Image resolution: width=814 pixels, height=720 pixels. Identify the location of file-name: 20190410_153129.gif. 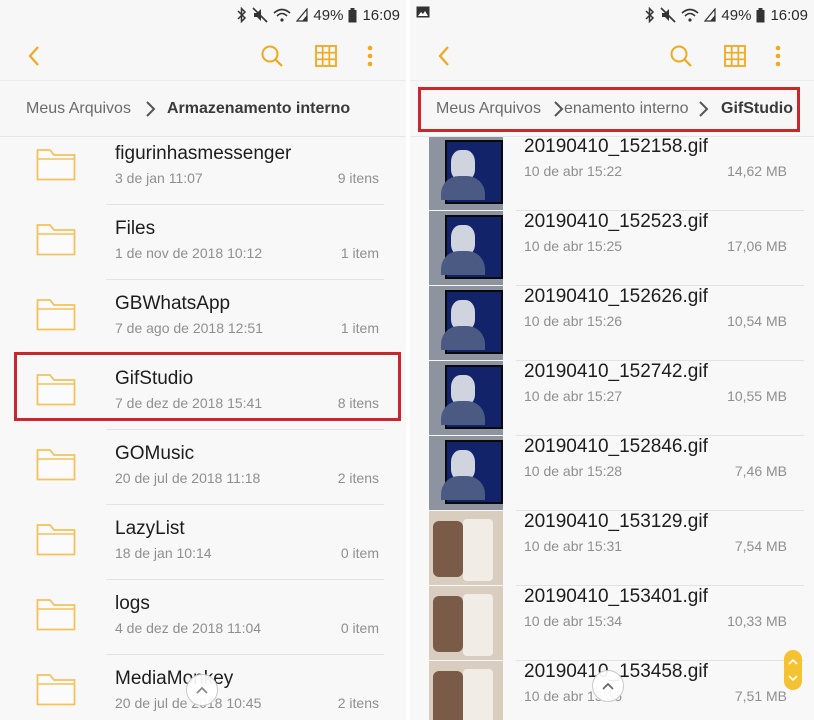
(616, 521).